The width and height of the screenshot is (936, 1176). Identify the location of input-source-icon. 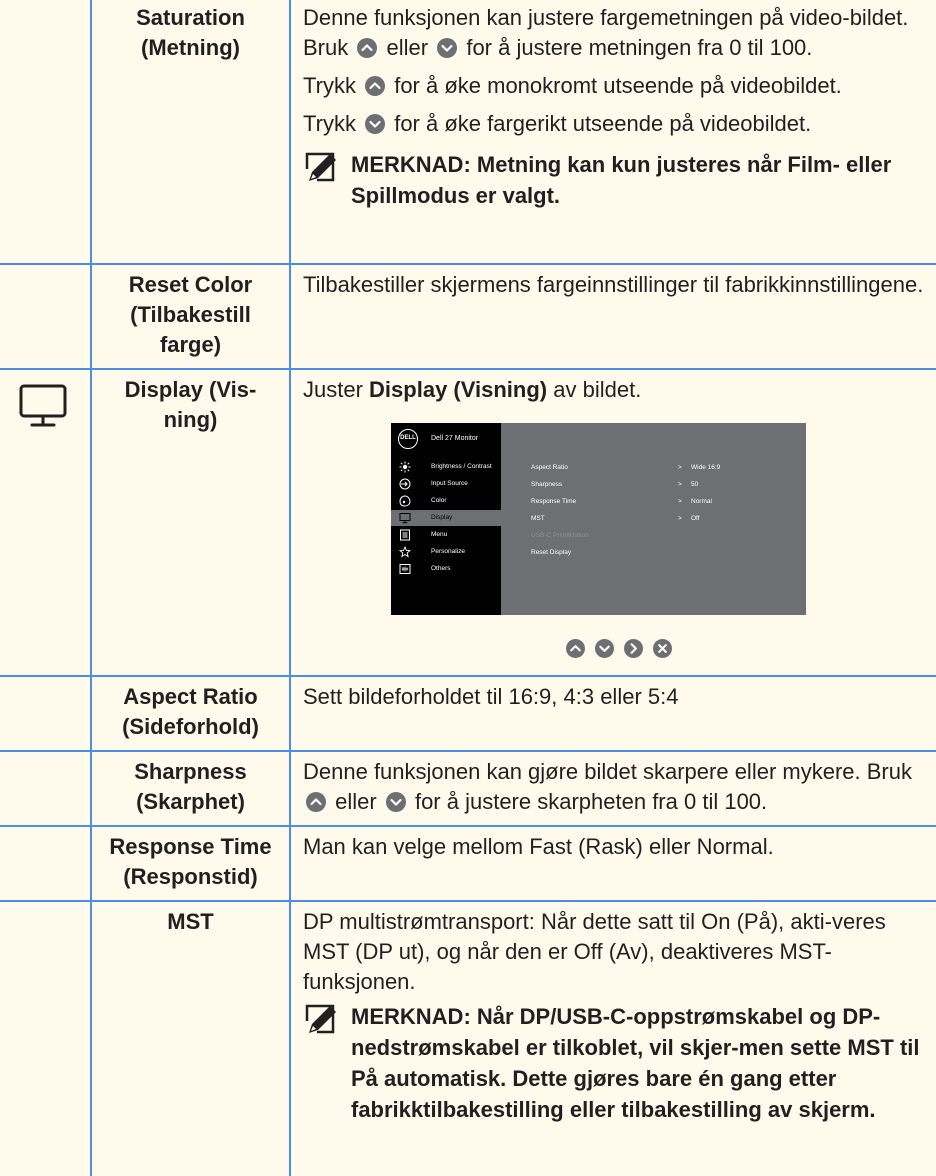
(405, 484).